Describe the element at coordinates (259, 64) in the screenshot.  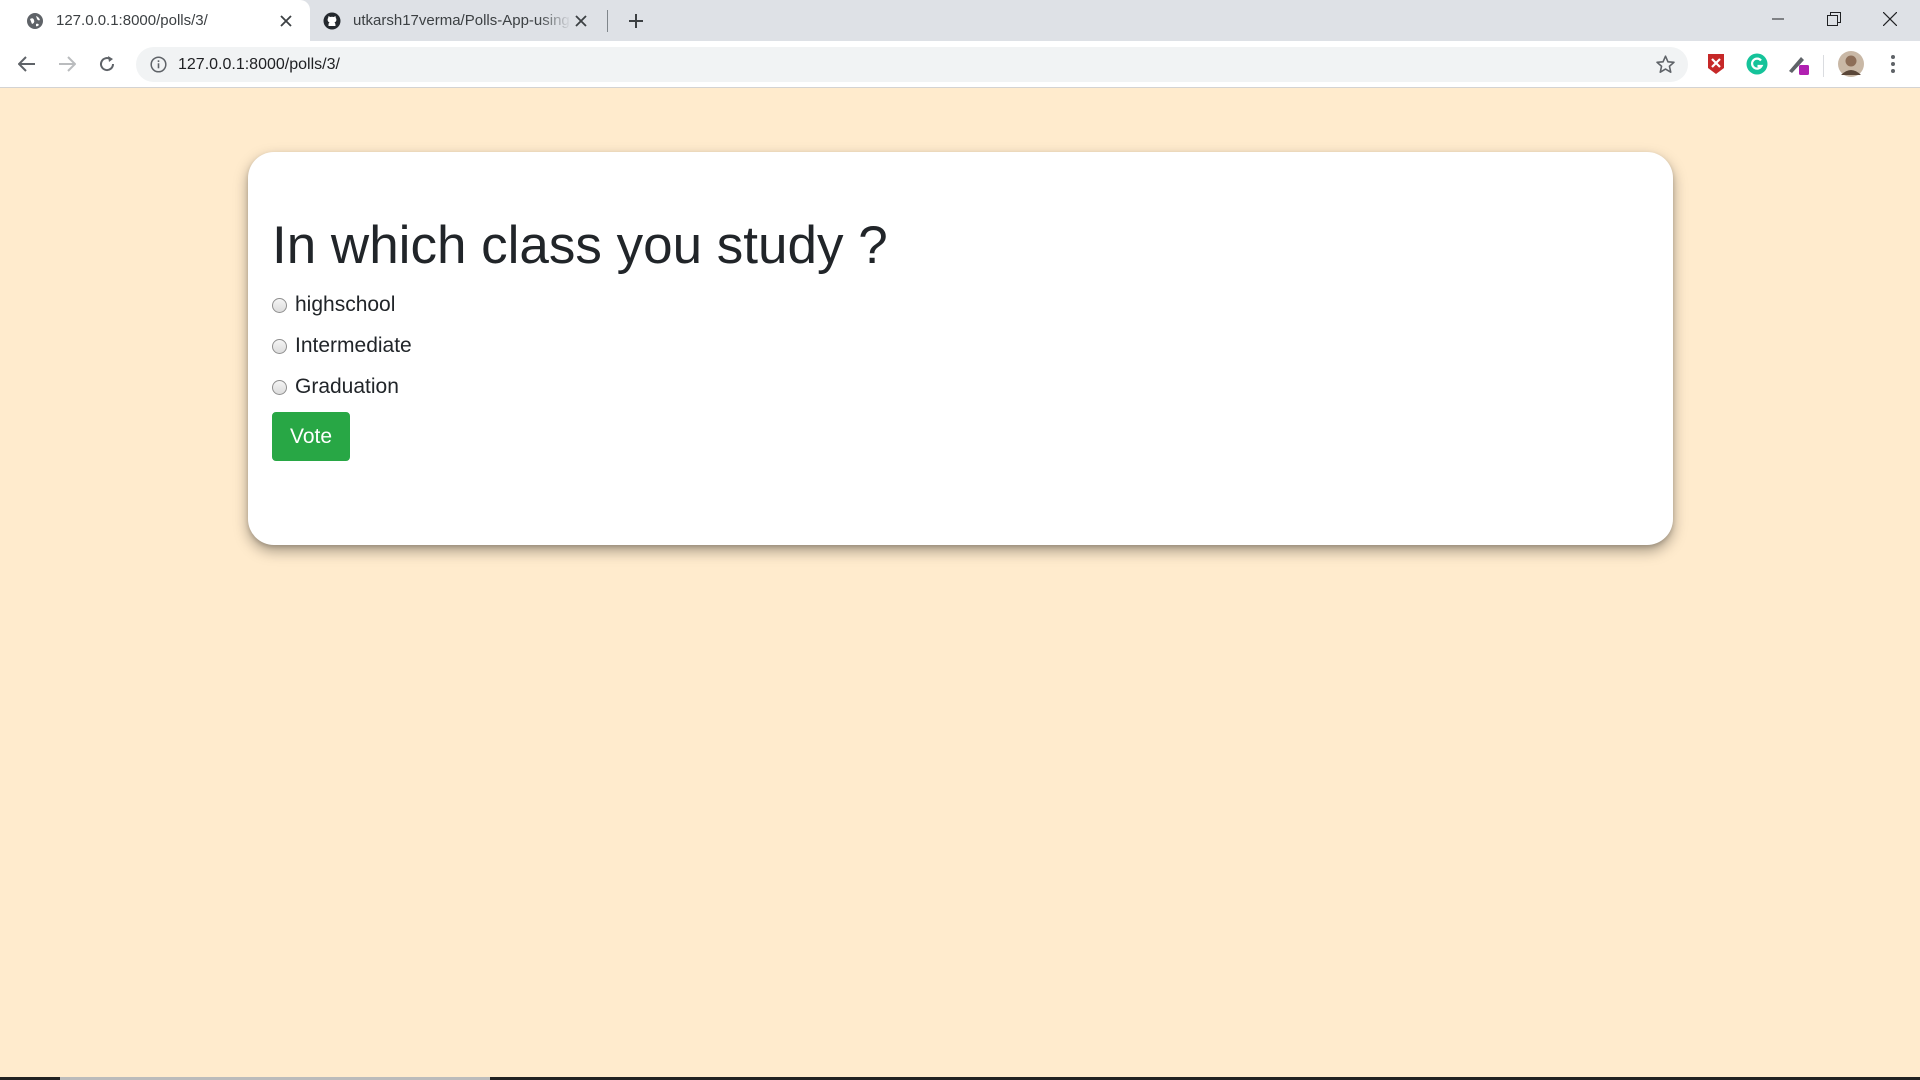
I see `url-text: 127.0.0.1:8000/polls/3/` at that location.